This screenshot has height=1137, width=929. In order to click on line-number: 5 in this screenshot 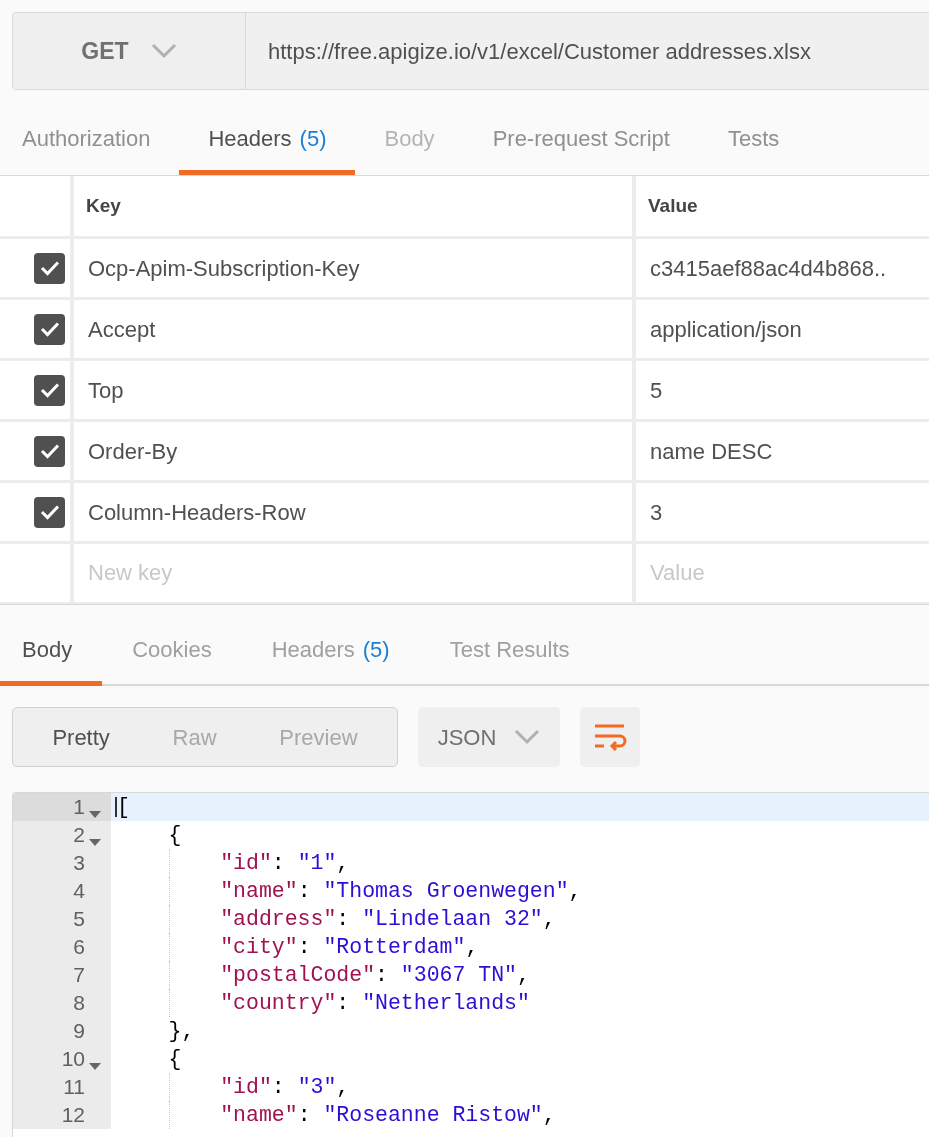, I will do `click(79, 919)`.